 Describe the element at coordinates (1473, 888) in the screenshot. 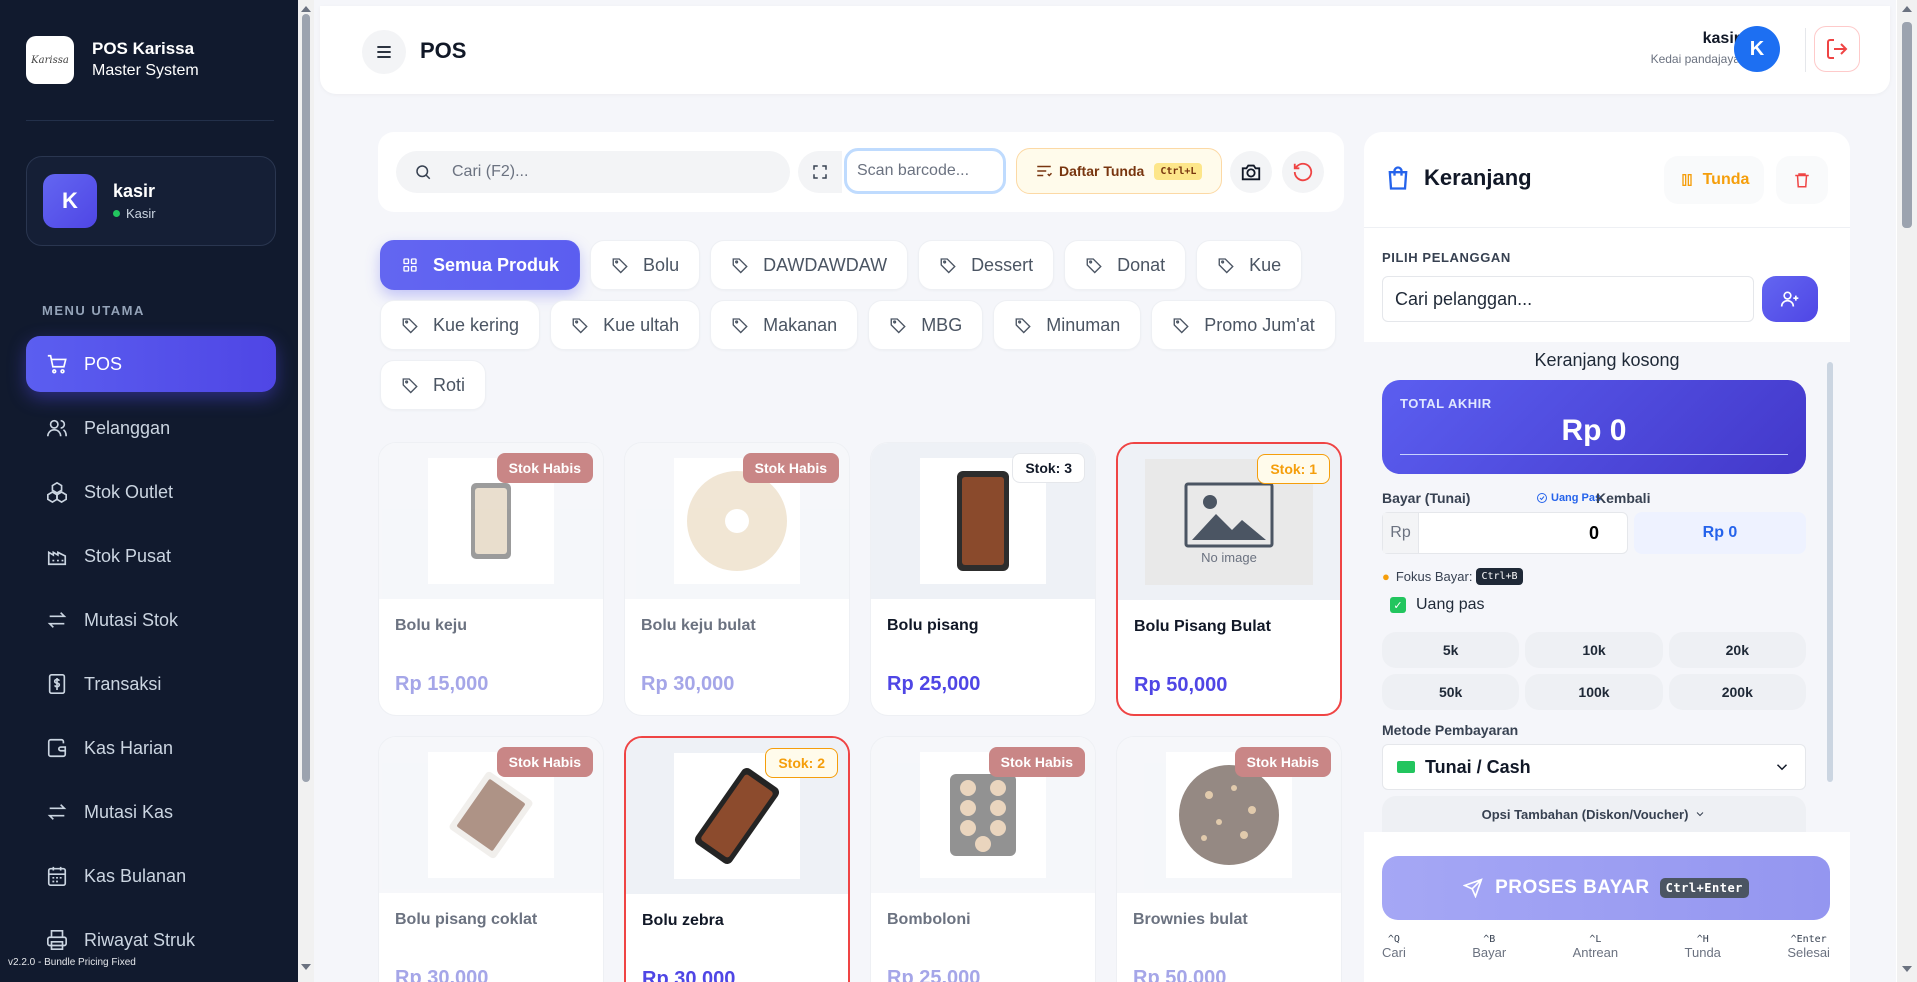

I see `send-icon` at that location.